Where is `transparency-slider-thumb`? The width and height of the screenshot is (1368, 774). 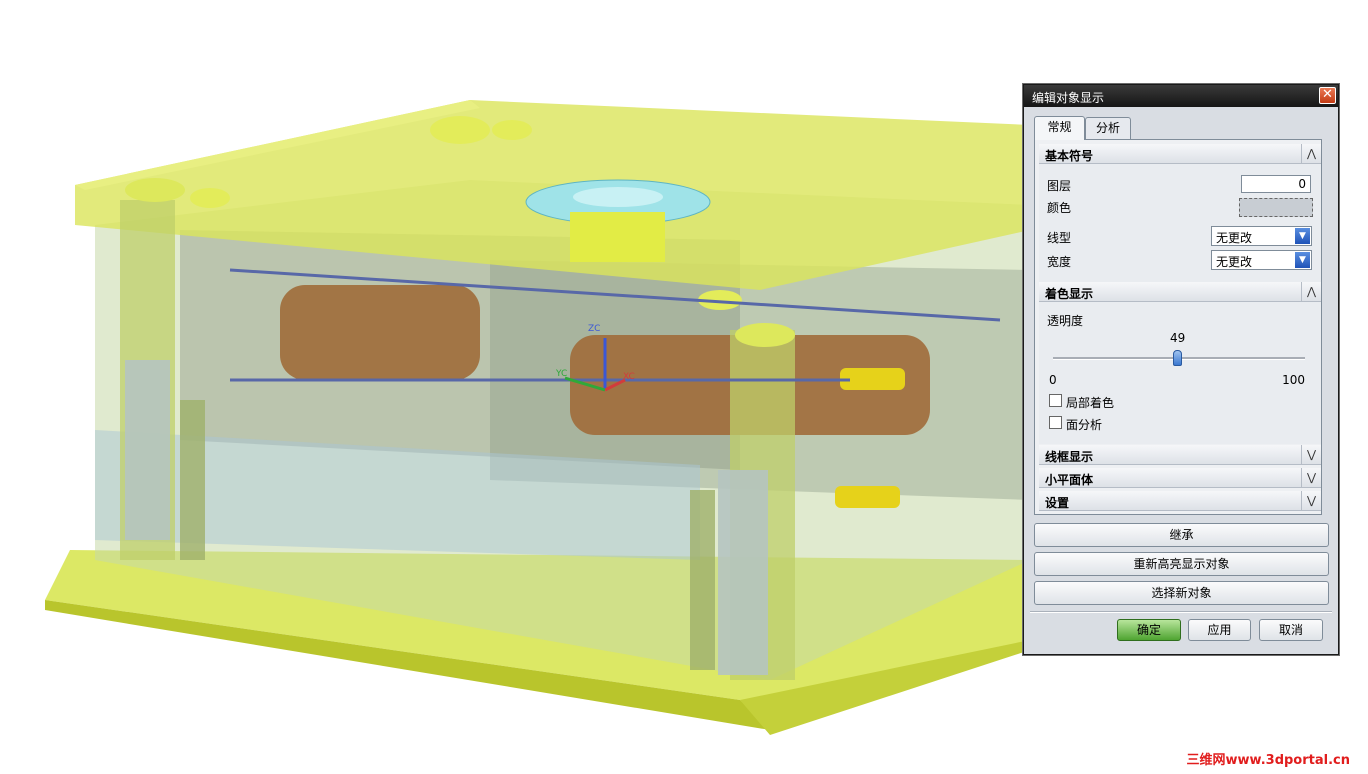
transparency-slider-thumb is located at coordinates (1177, 358).